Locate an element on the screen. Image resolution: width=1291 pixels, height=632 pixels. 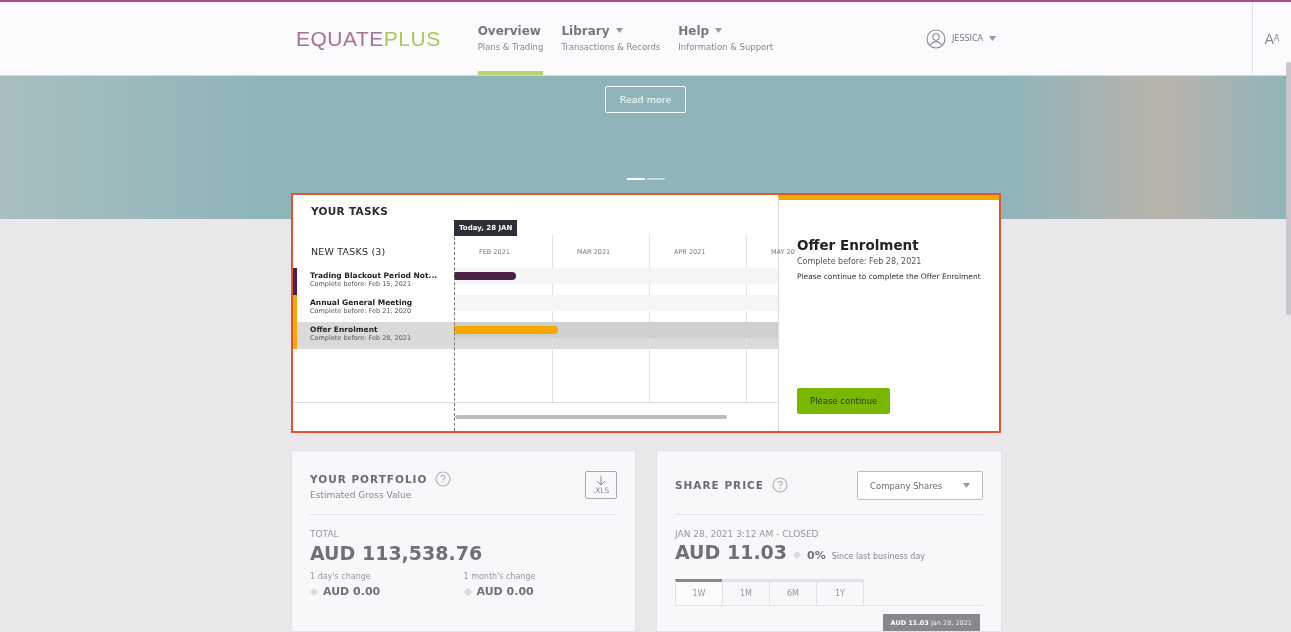
continue-button: Please continue is located at coordinates (844, 401).